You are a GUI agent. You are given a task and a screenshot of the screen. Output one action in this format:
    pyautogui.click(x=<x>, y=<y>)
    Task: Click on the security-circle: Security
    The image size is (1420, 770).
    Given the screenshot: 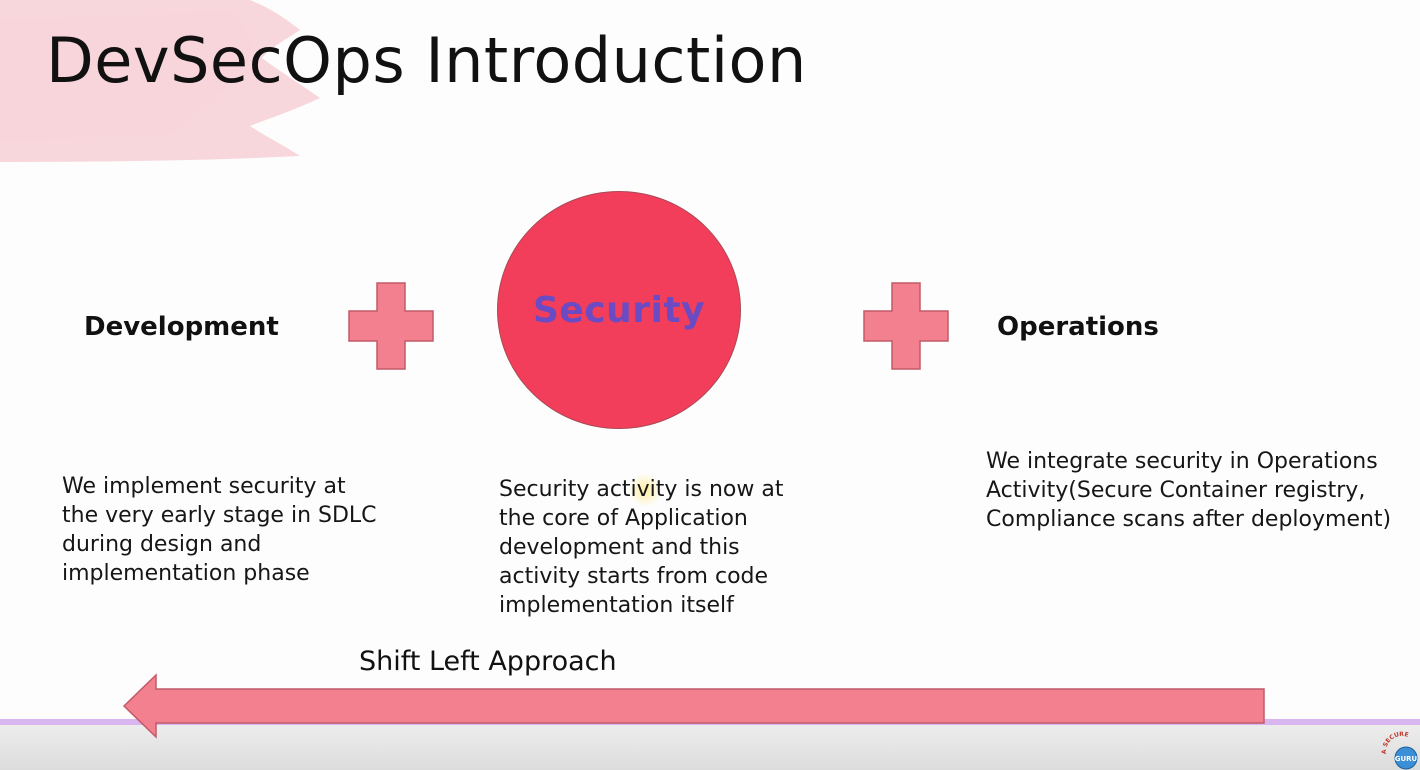 What is the action you would take?
    pyautogui.click(x=619, y=310)
    